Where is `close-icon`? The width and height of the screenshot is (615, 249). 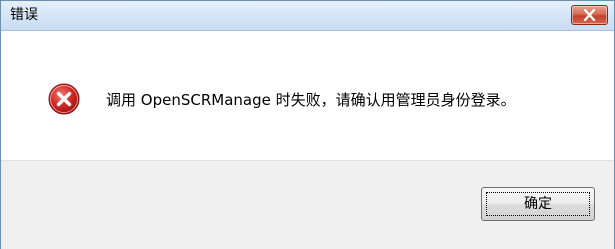 close-icon is located at coordinates (589, 15).